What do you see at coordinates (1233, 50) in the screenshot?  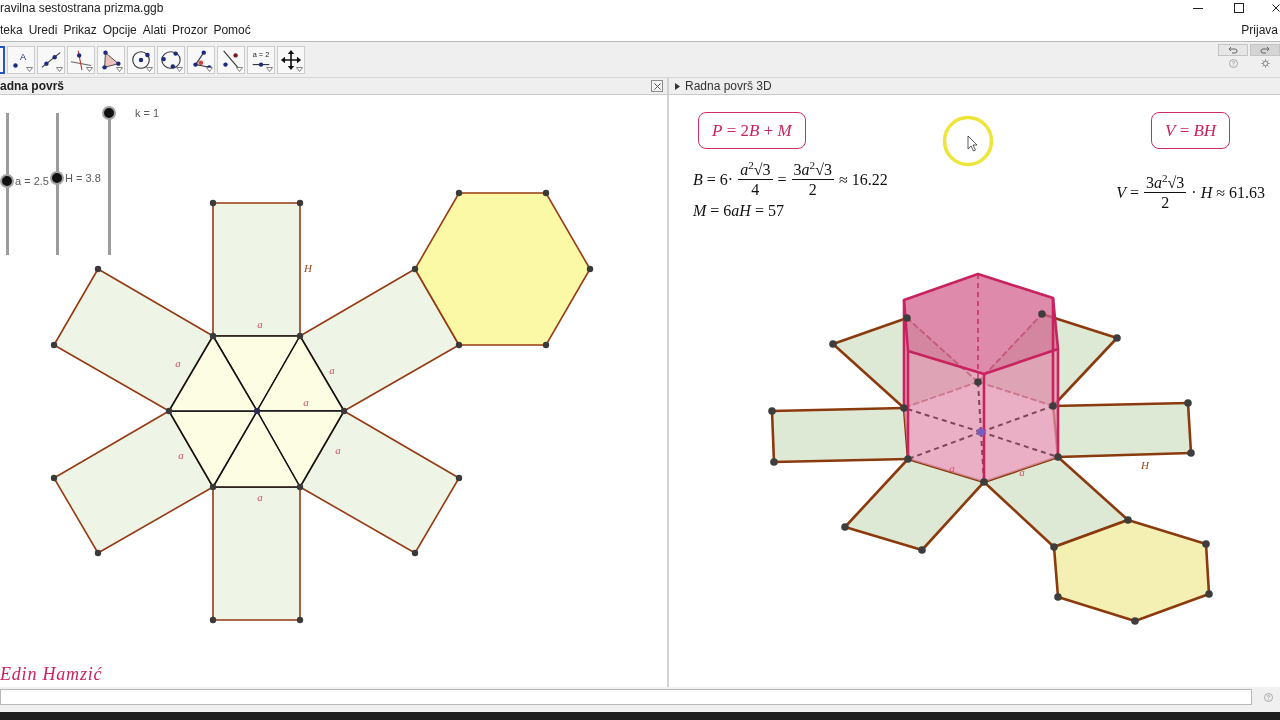 I see `undo-button` at bounding box center [1233, 50].